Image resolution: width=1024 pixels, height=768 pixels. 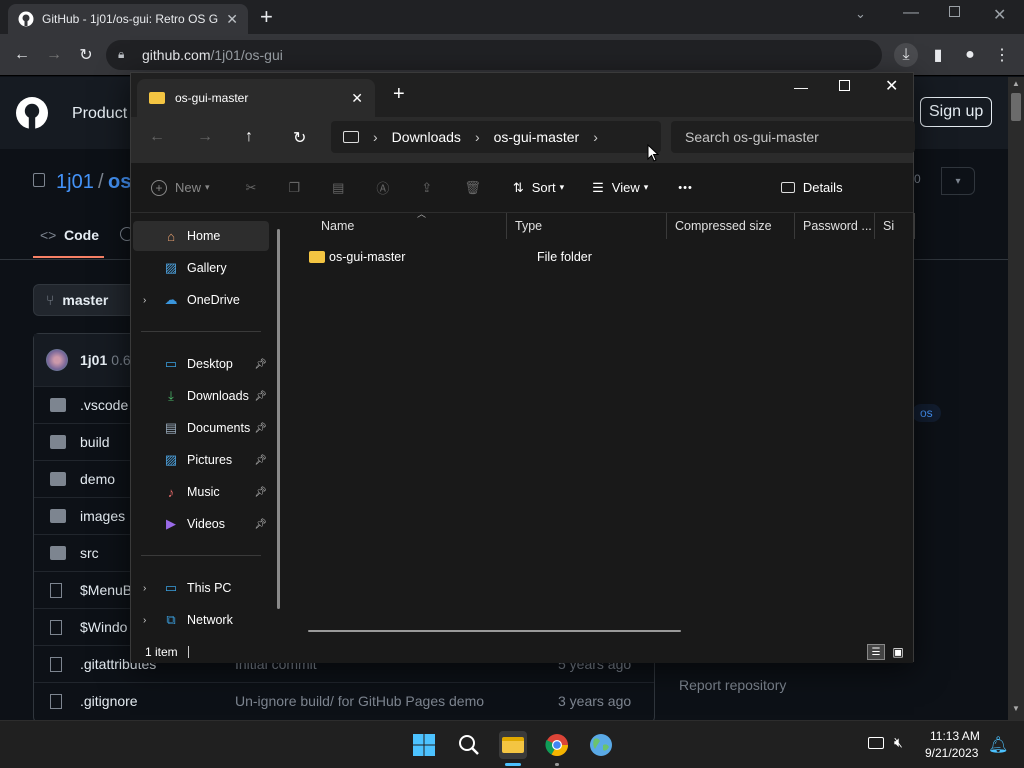 What do you see at coordinates (201, 364) in the screenshot?
I see `nav-item-desktop: ▭ Desktop 📌︎` at bounding box center [201, 364].